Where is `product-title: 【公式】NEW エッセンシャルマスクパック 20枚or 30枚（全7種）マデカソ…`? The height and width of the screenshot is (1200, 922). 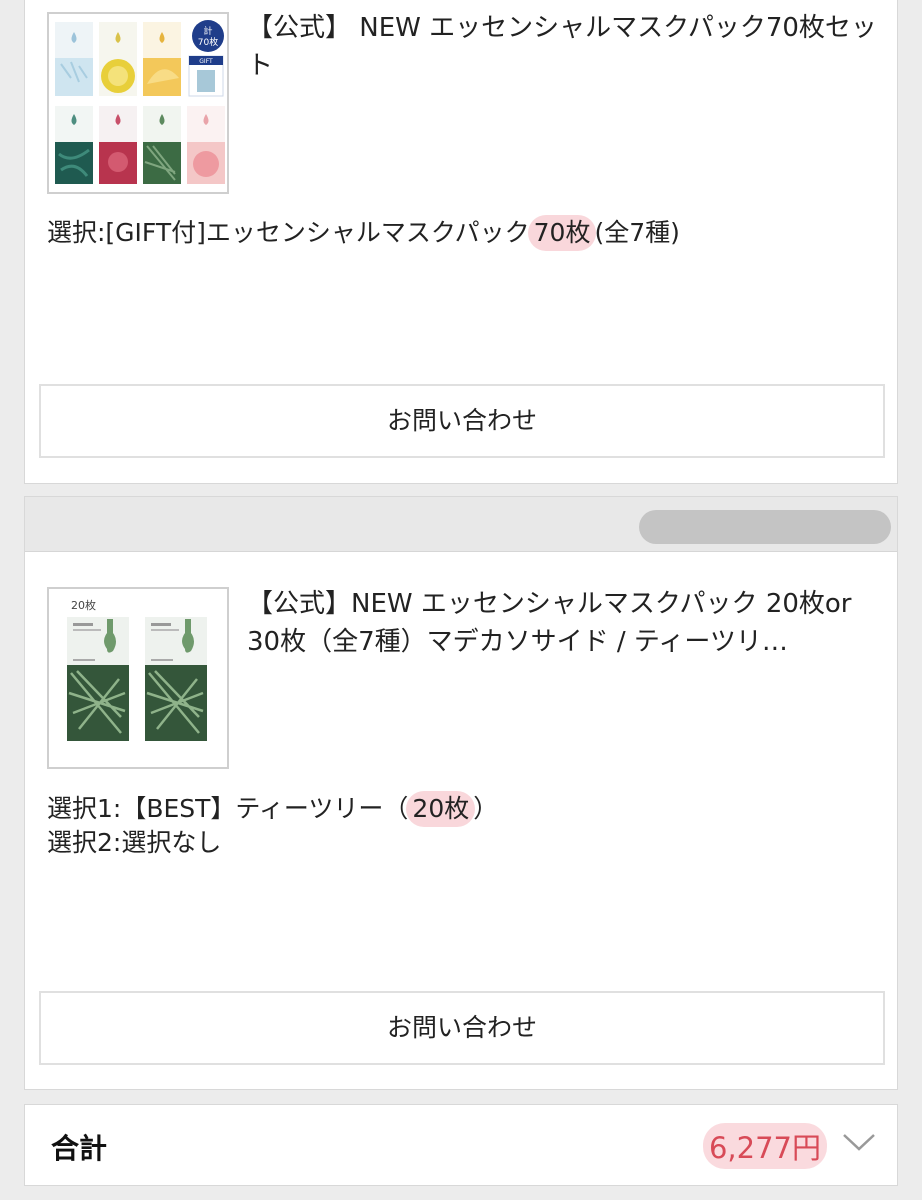 product-title: 【公式】NEW エッセンシャルマスクパック 20枚or 30枚（全7種）マデカソ… is located at coordinates (563, 623).